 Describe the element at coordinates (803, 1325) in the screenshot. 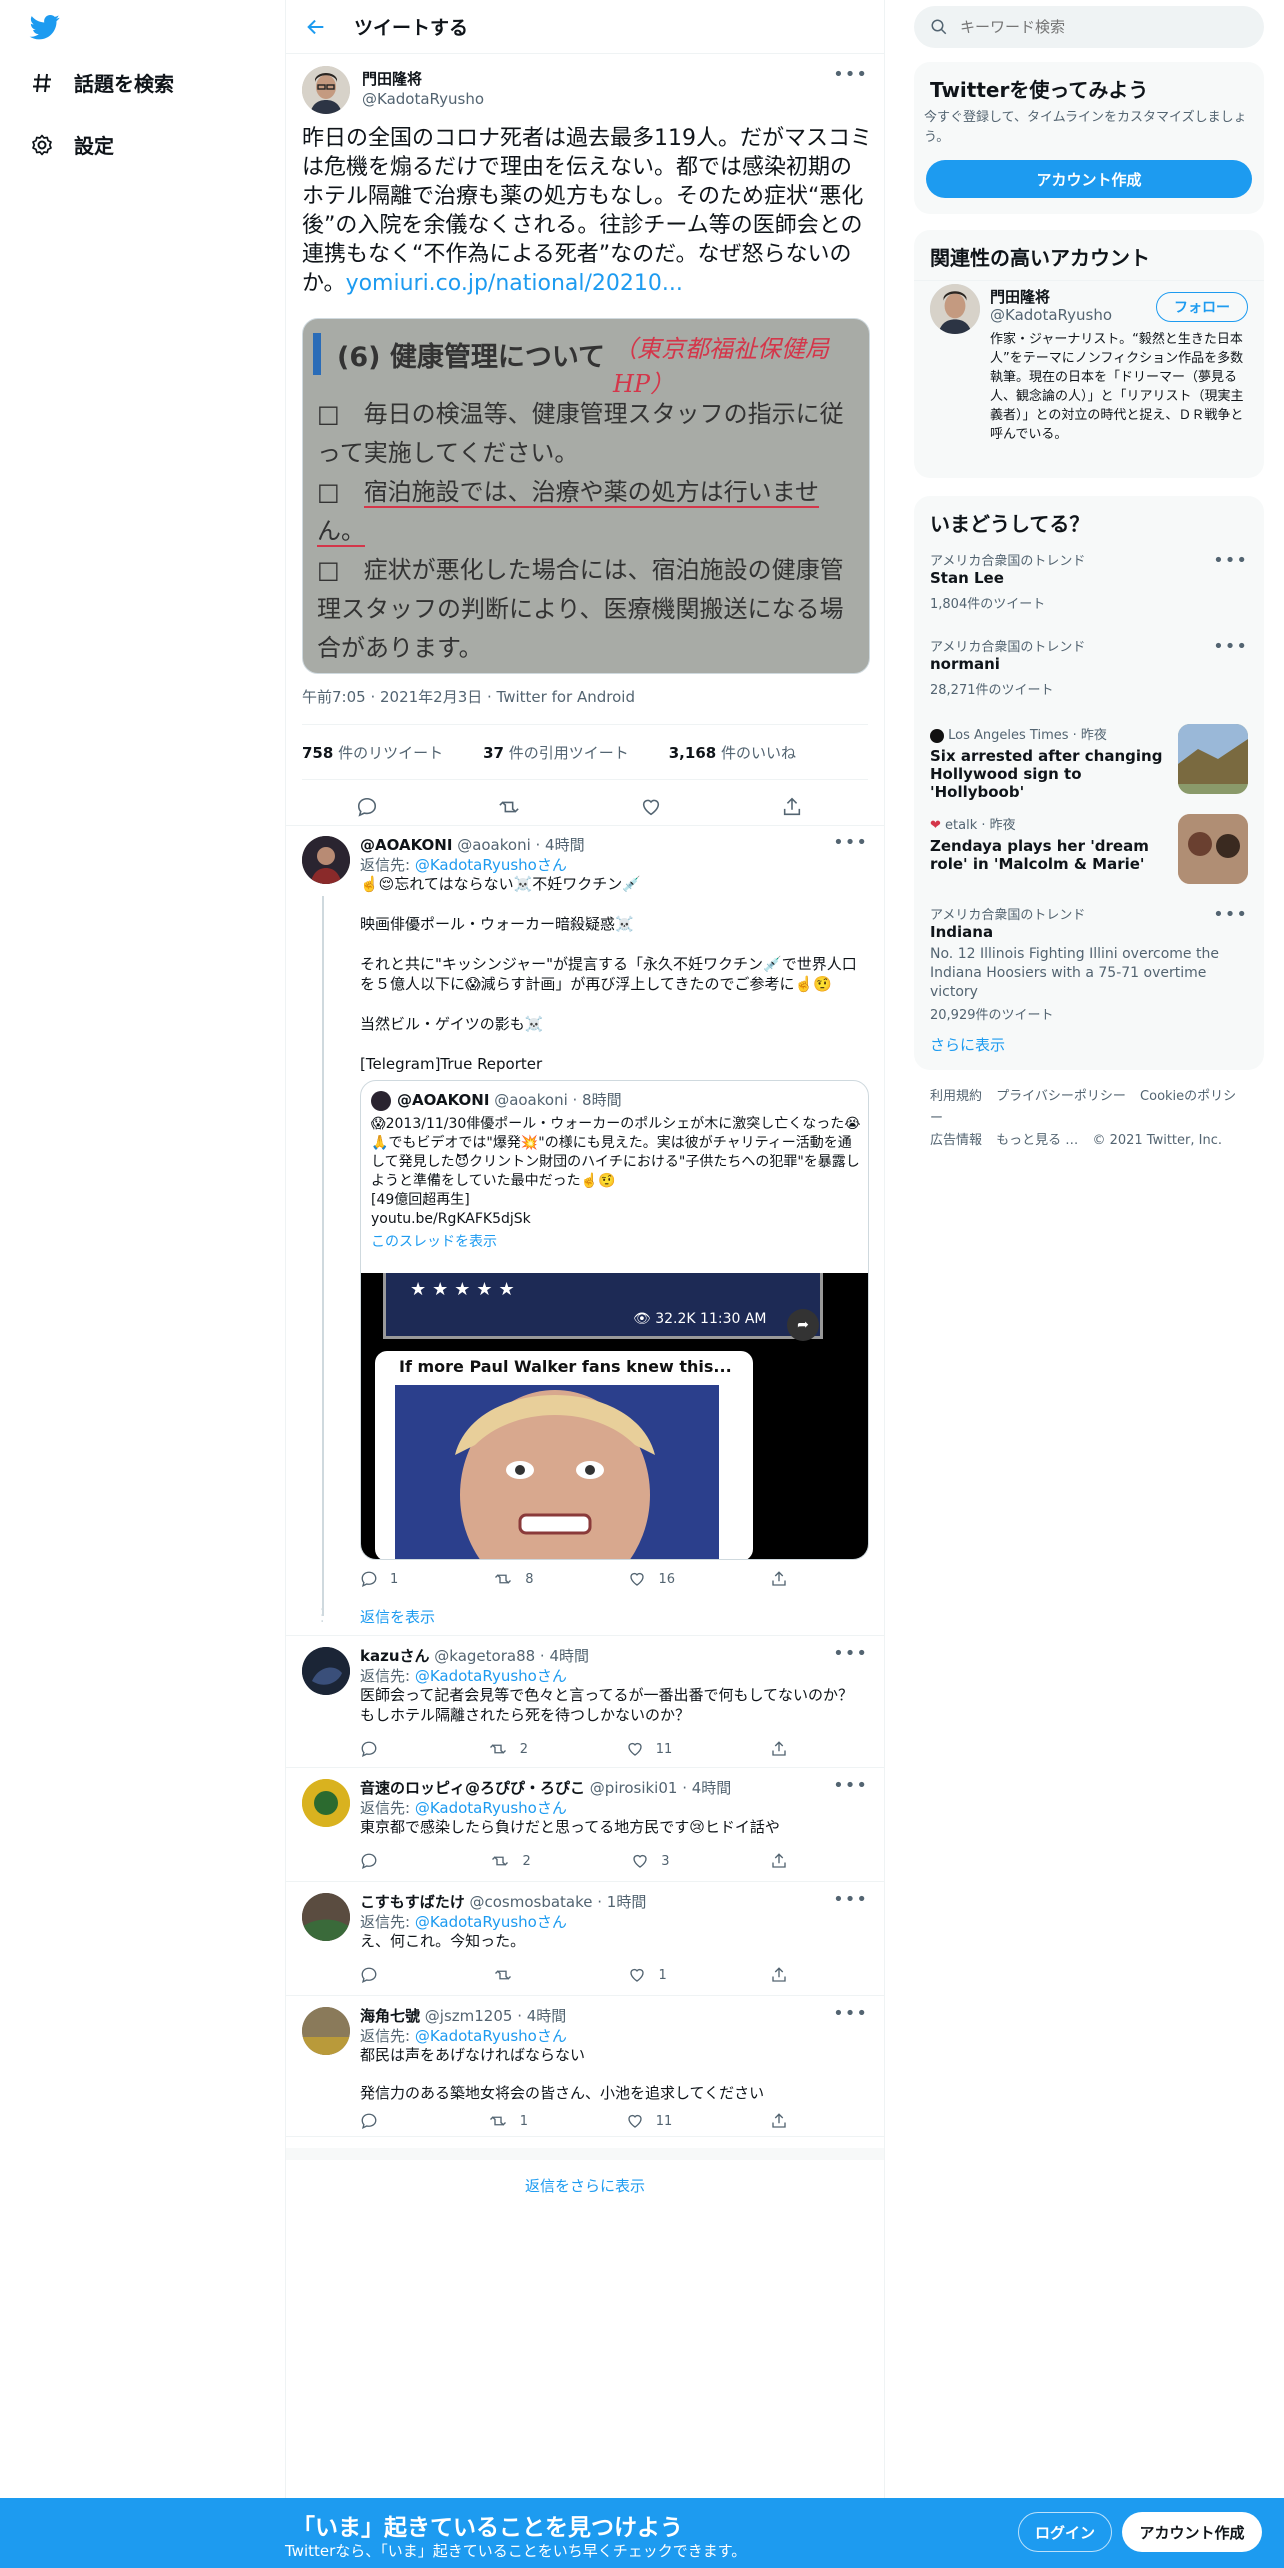

I see `share-arrow-icon: ➦` at that location.